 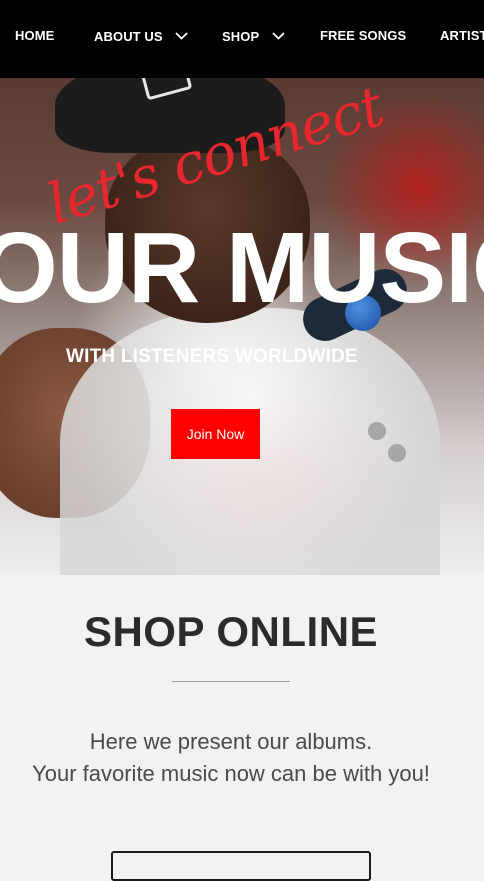 I want to click on description-line: Your favorite music now can be with you!, so click(x=231, y=773).